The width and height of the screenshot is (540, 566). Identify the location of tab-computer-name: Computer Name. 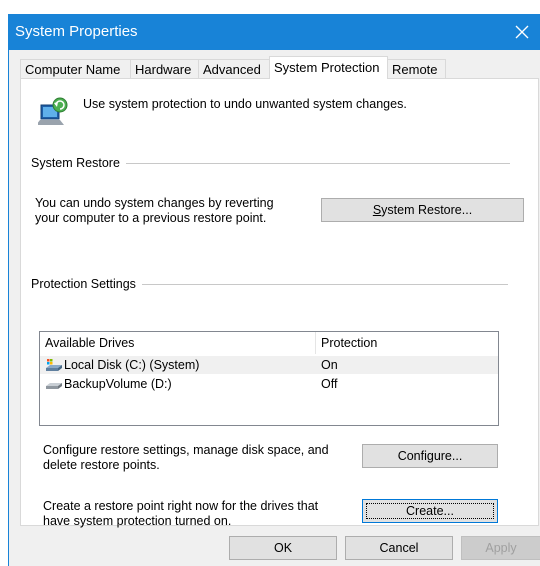
(75, 68).